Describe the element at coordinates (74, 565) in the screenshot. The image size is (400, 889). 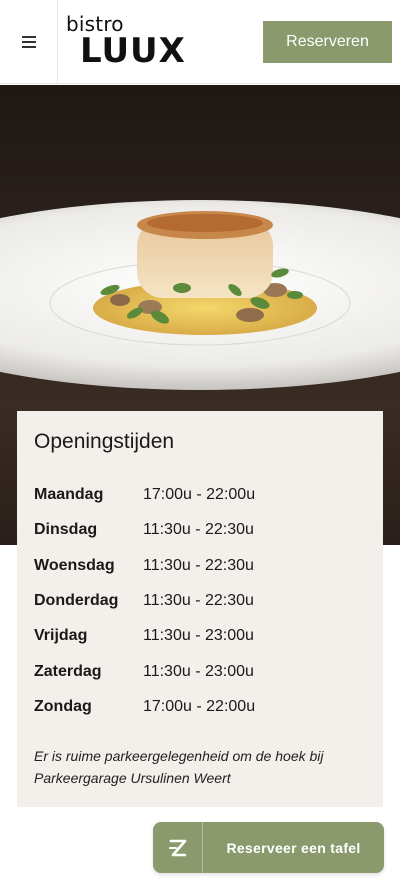
I see `day-label: Woensdag` at that location.